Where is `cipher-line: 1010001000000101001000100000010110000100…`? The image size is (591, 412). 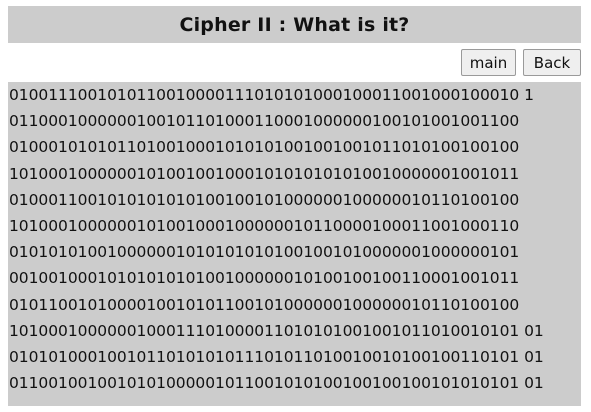 cipher-line: 1010001000000101001000100000010110000100… is located at coordinates (264, 225).